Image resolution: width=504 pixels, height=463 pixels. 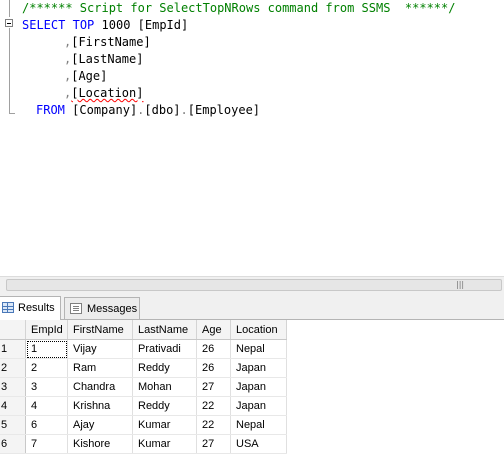 I want to click on table-row: 3 3 Chandra Mohan 27 Japan, so click(x=143, y=387).